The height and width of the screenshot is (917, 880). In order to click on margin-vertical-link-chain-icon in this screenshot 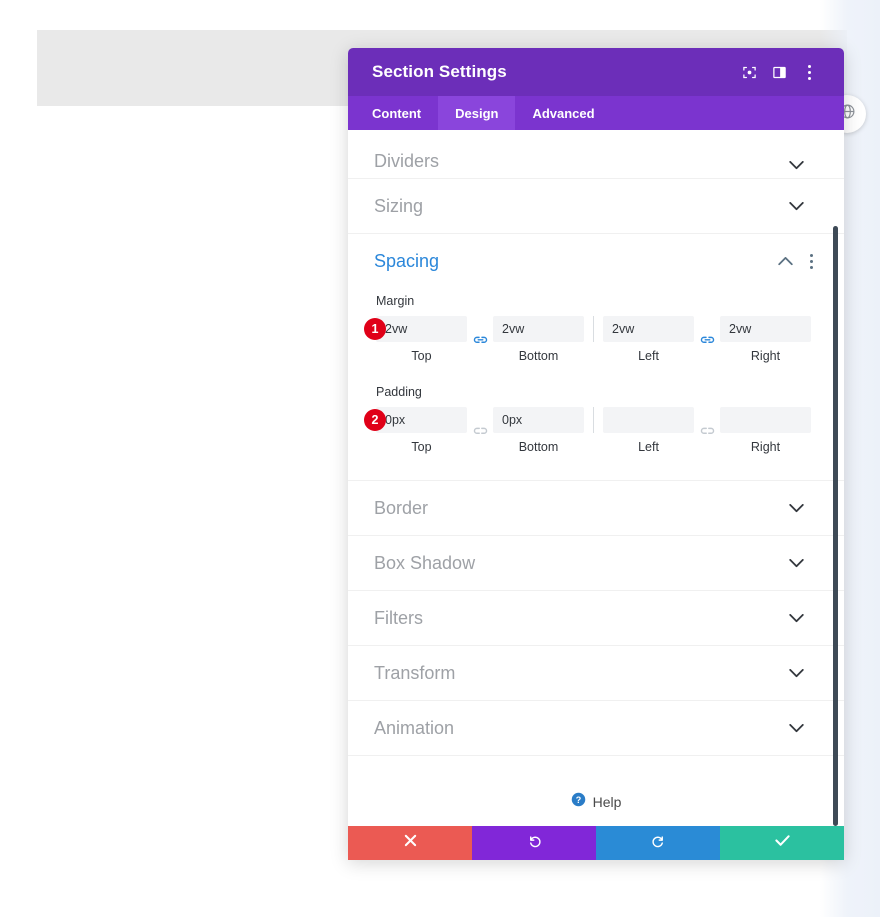, I will do `click(480, 340)`.